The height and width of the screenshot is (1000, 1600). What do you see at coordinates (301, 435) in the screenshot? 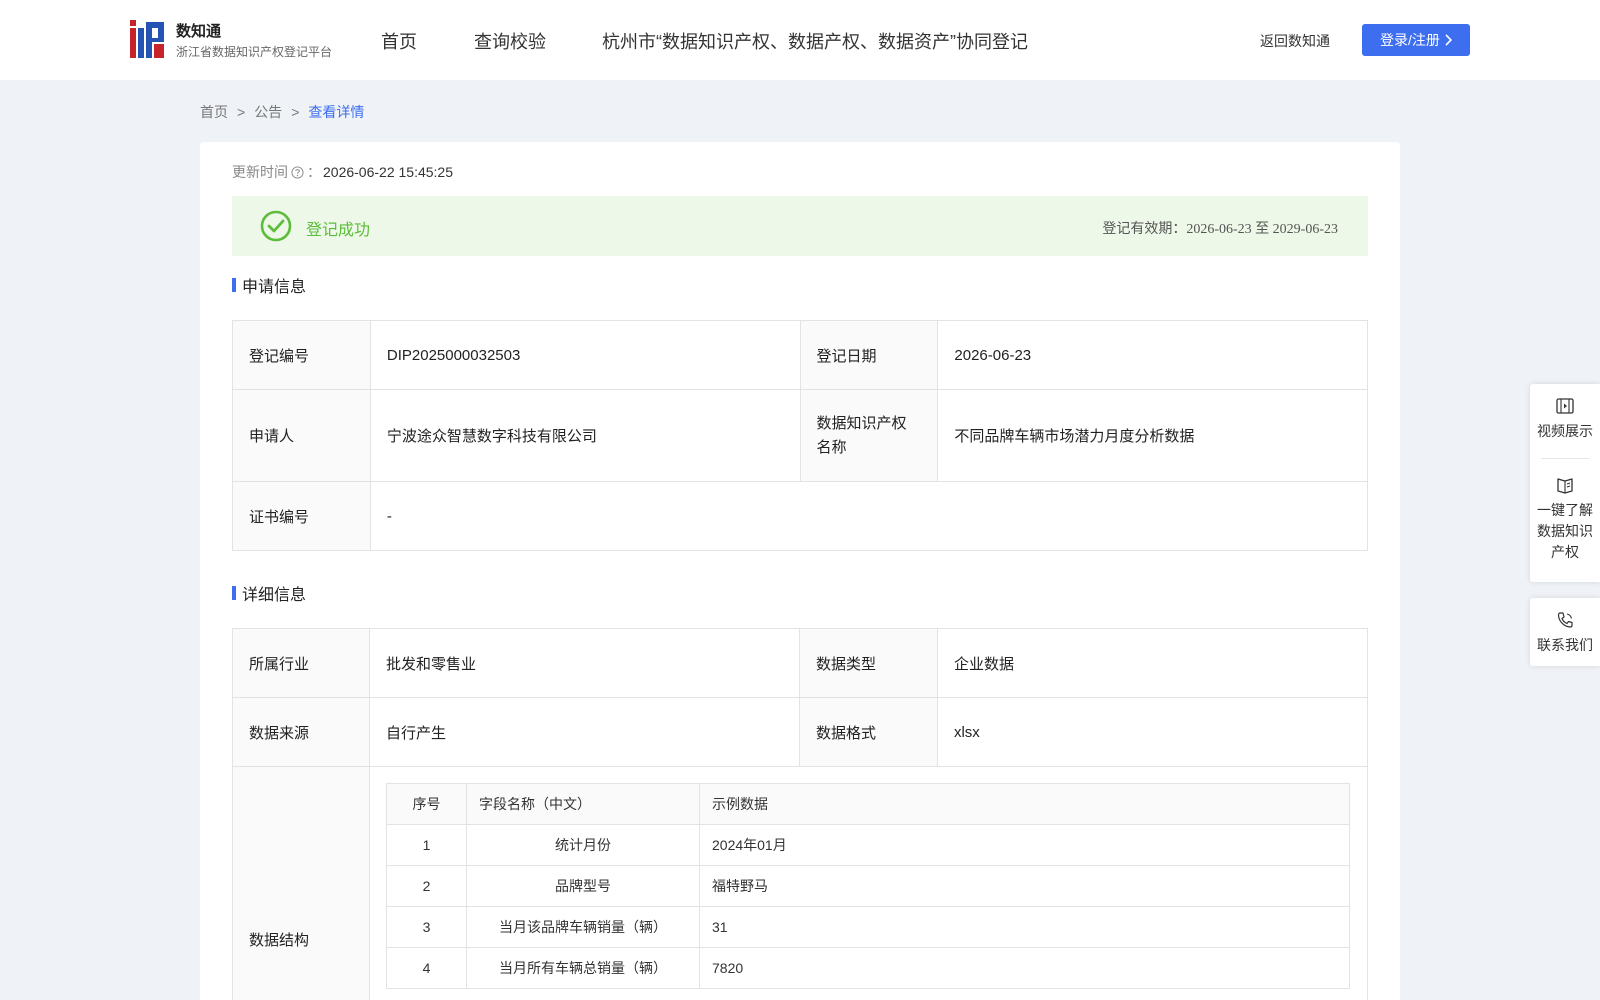
I see `applicant-label: 申请人` at bounding box center [301, 435].